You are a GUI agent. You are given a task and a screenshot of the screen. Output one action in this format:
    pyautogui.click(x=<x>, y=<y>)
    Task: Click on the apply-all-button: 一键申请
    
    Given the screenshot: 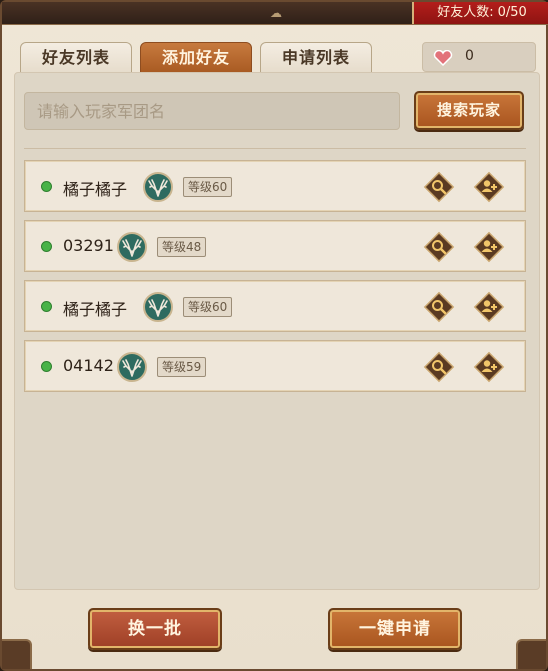 What is the action you would take?
    pyautogui.click(x=395, y=629)
    